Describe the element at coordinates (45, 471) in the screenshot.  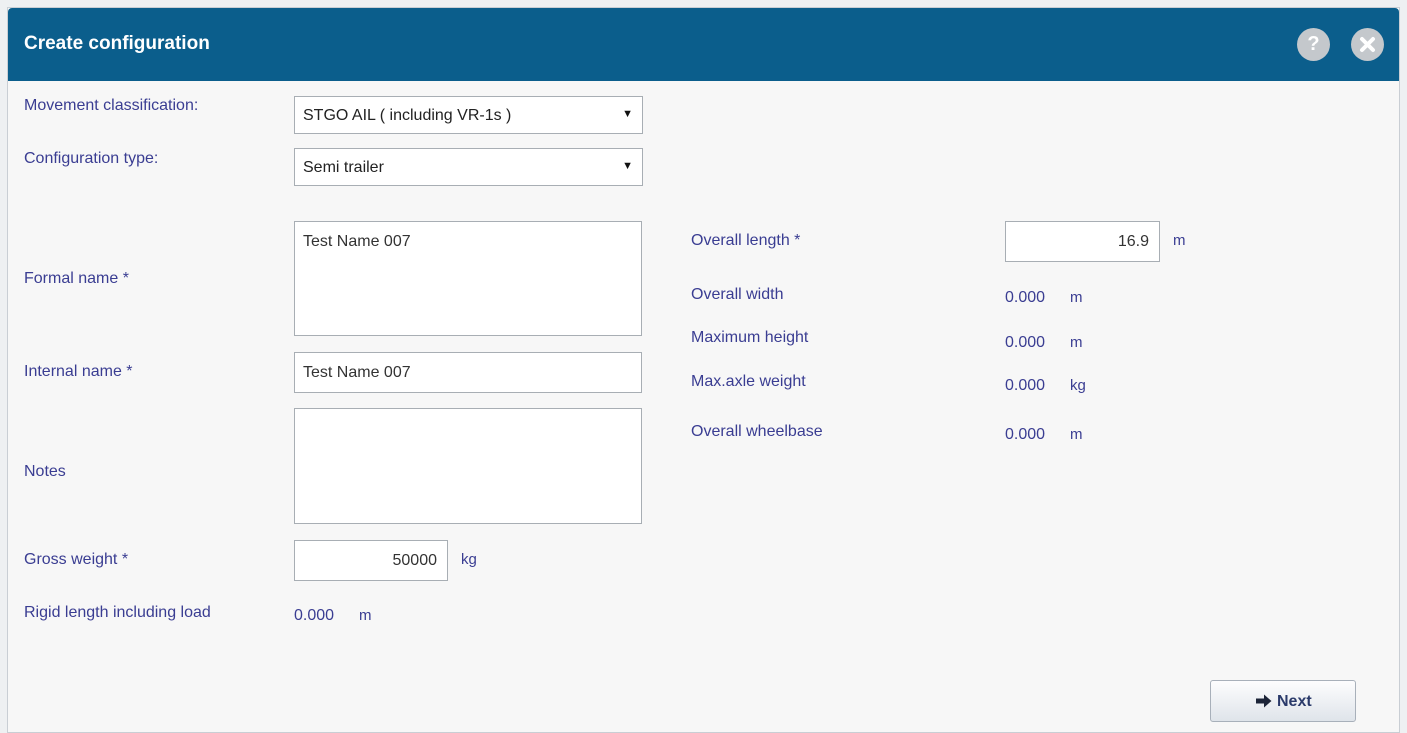
I see `notes-label: Notes` at that location.